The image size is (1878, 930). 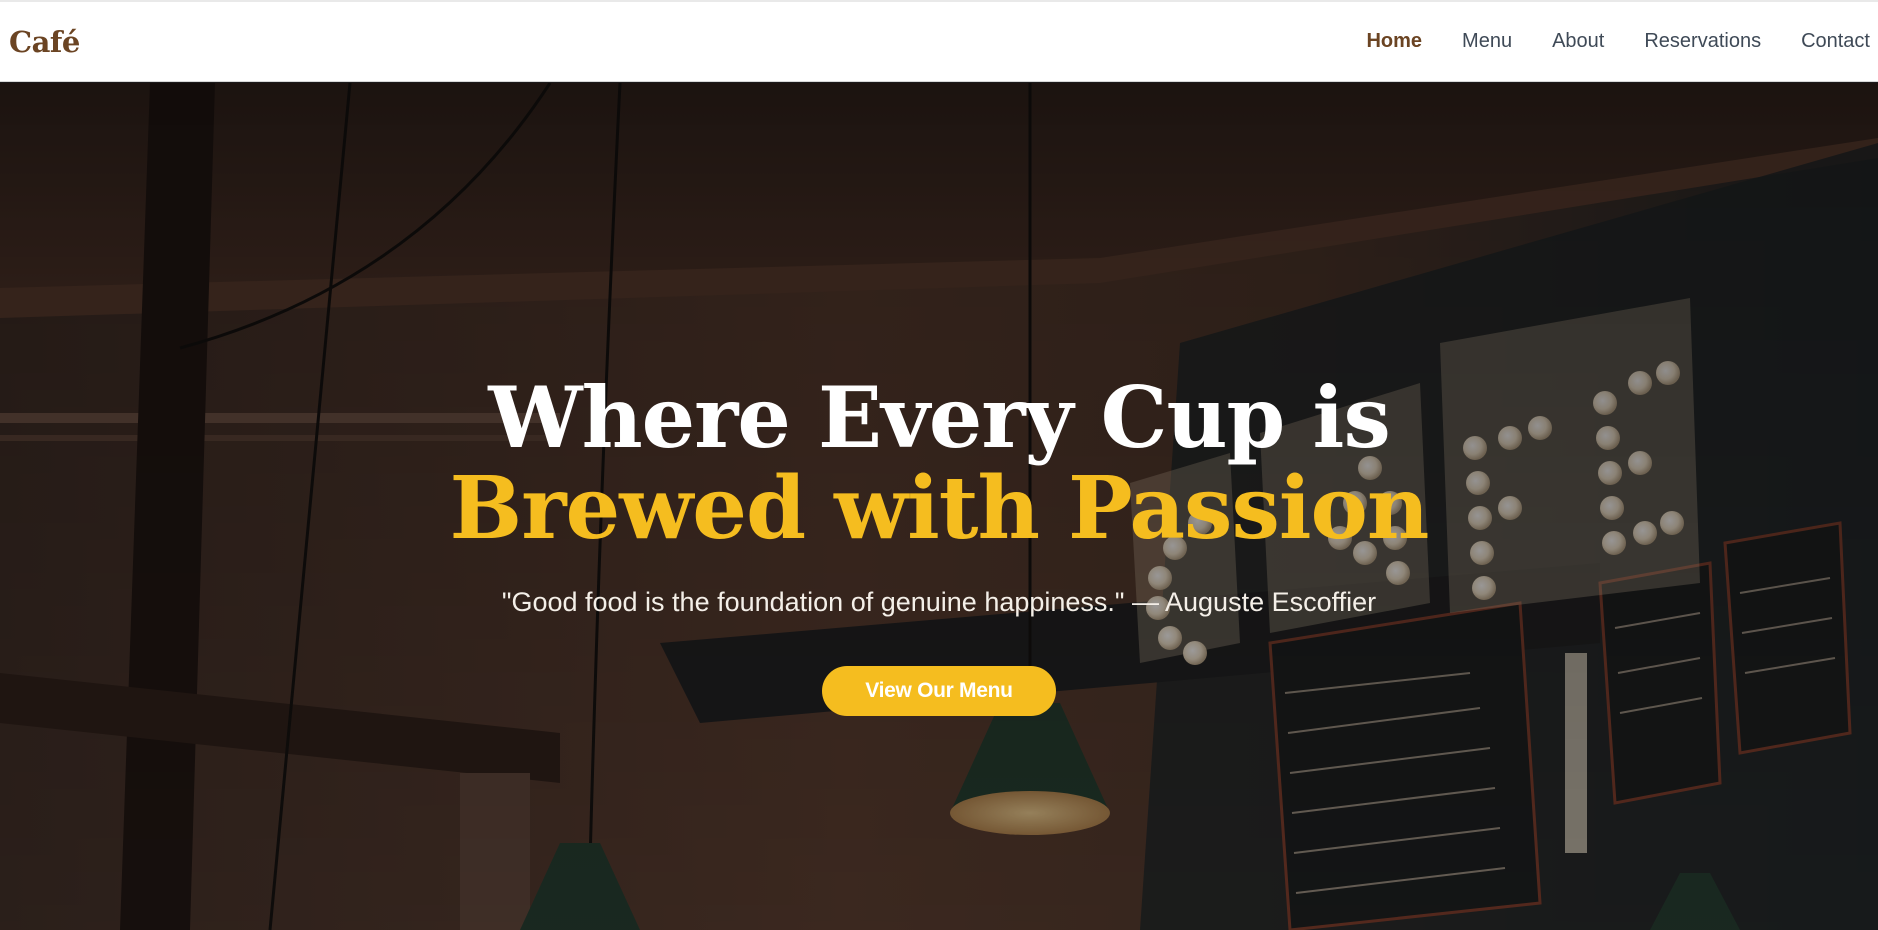 I want to click on nav-link-menu: Menu, so click(x=1487, y=41).